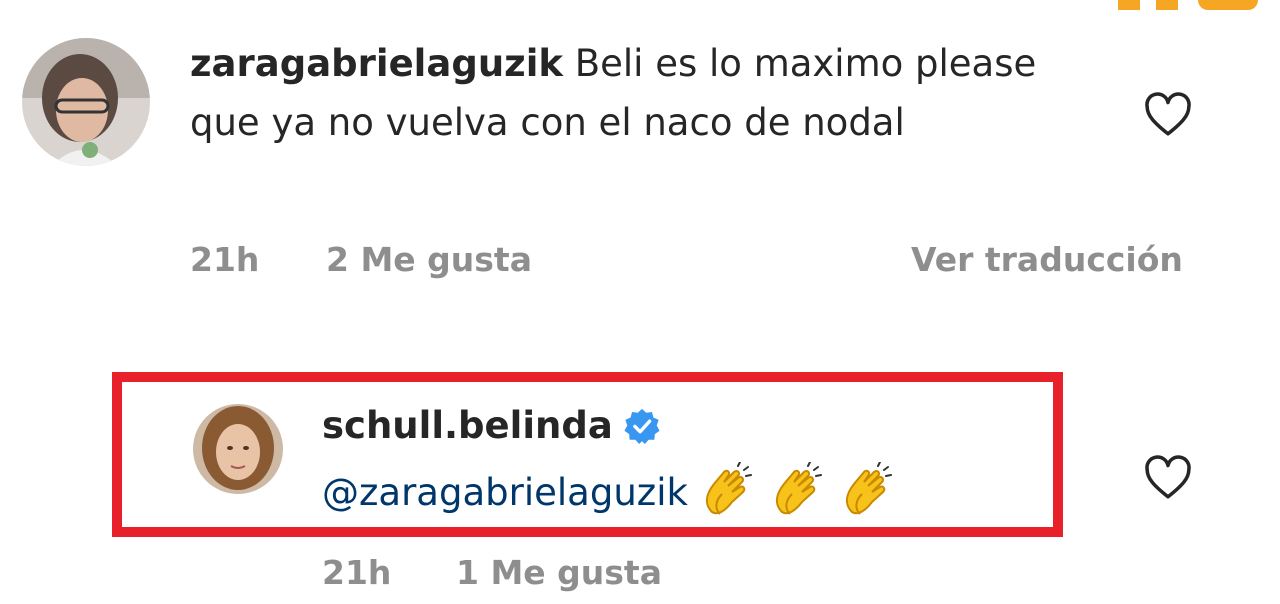 This screenshot has height=604, width=1280. What do you see at coordinates (642, 426) in the screenshot?
I see `verified-badge-icon` at bounding box center [642, 426].